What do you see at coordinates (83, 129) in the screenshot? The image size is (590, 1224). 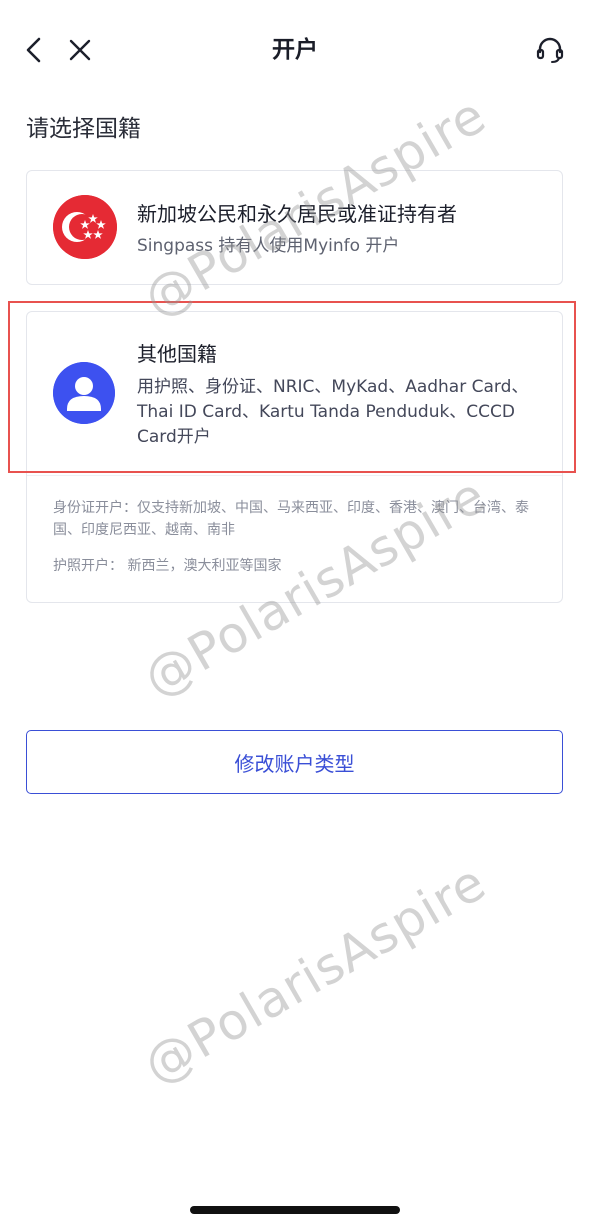 I see `section-title: 请选择国籍` at bounding box center [83, 129].